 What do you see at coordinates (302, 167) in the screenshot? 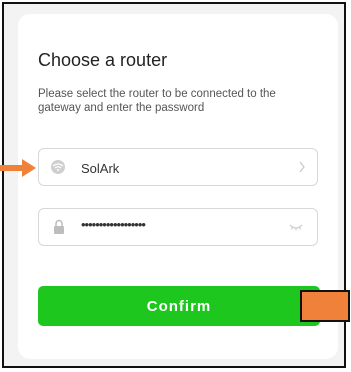
I see `chevron-right-icon` at bounding box center [302, 167].